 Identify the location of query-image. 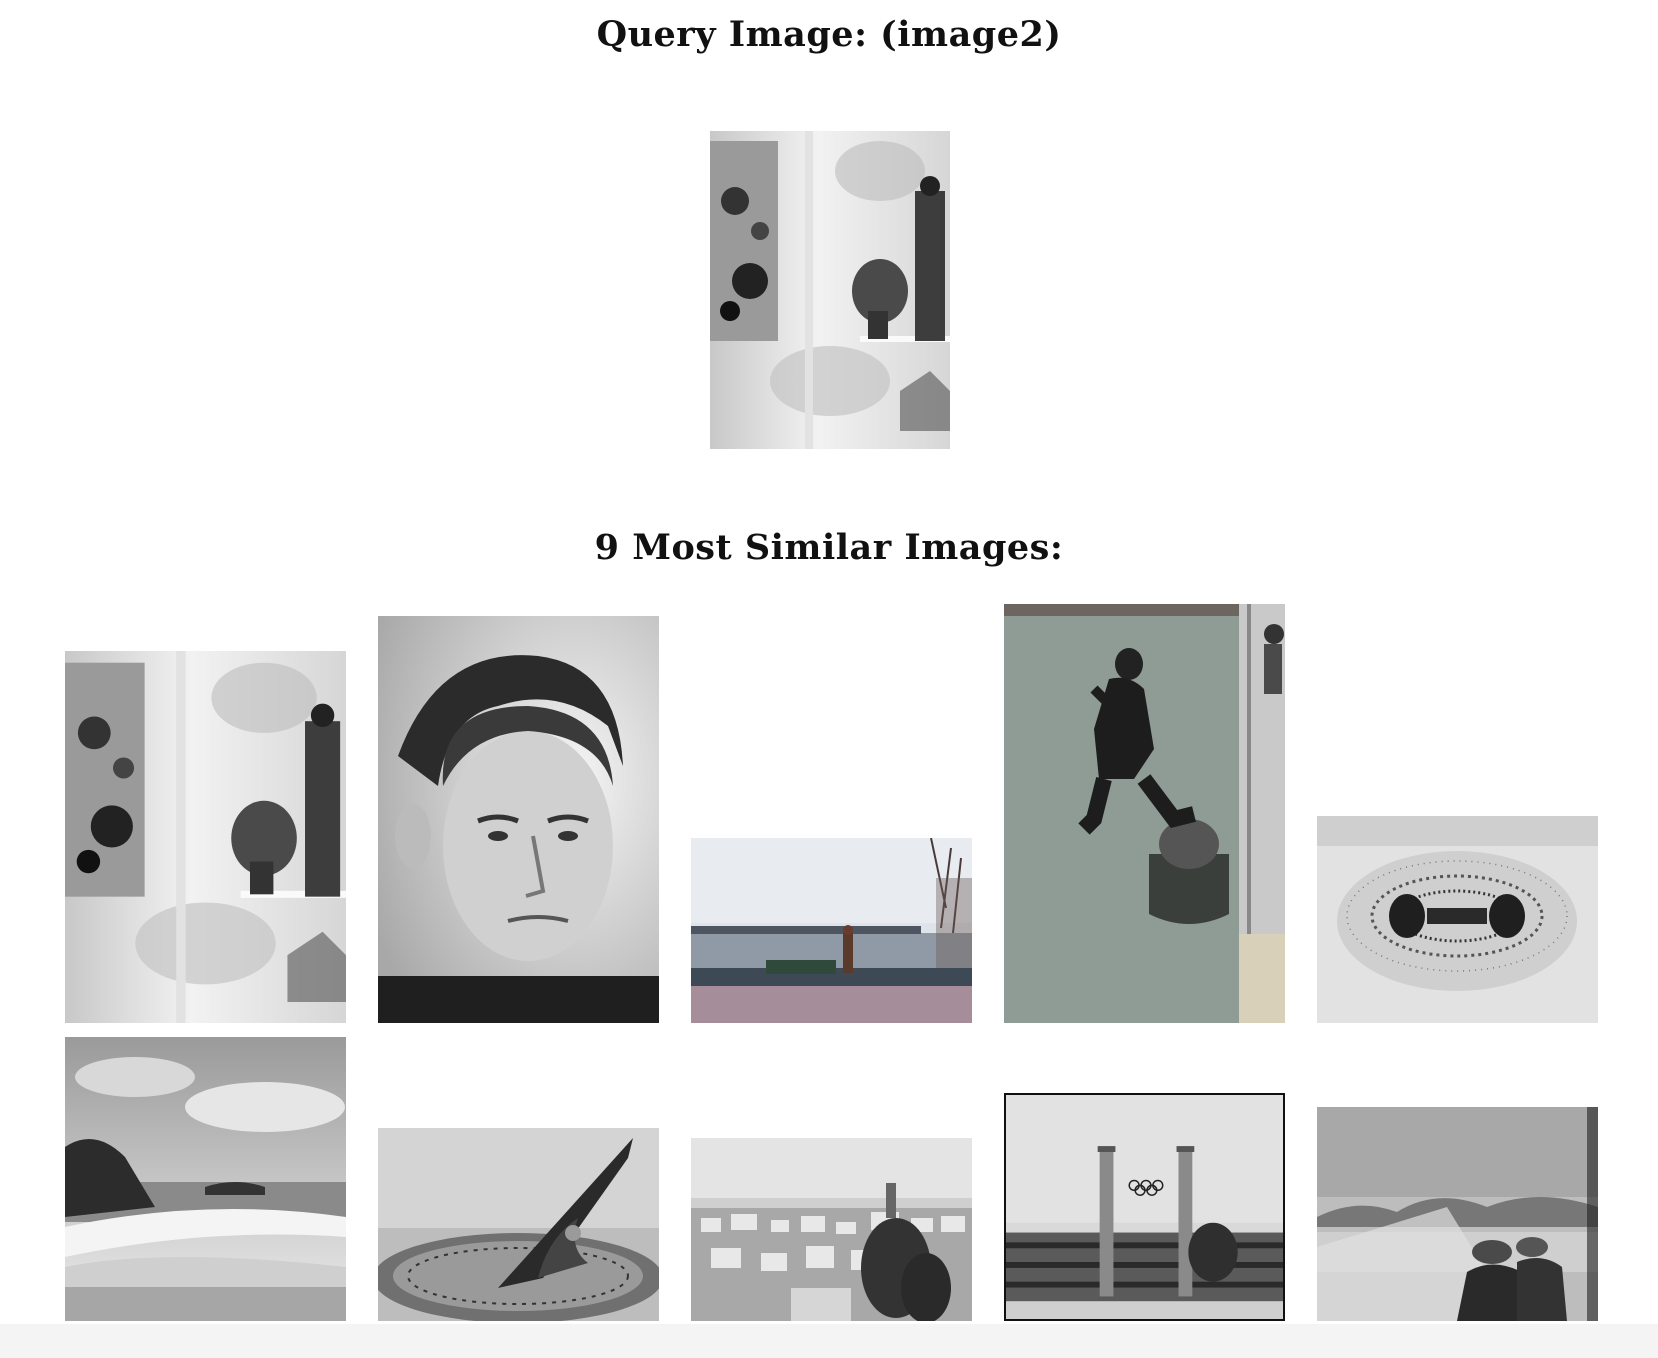
(830, 290).